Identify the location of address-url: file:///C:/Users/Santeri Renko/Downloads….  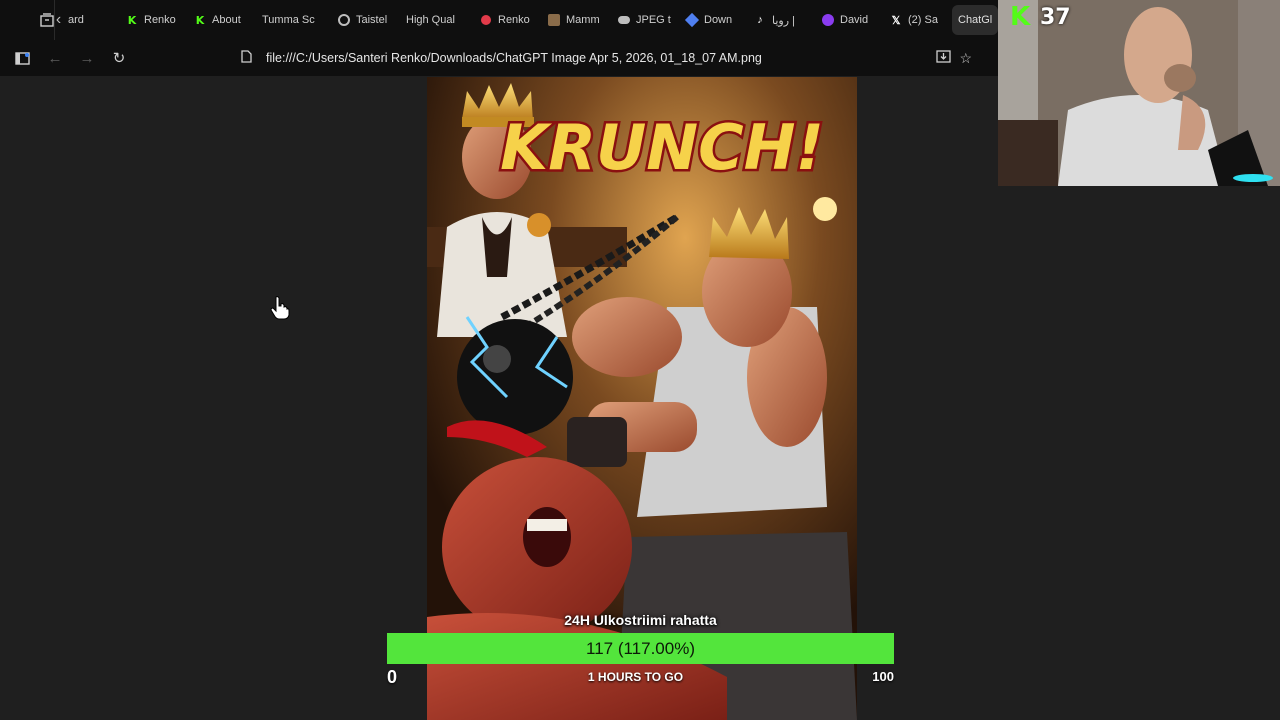
(514, 58).